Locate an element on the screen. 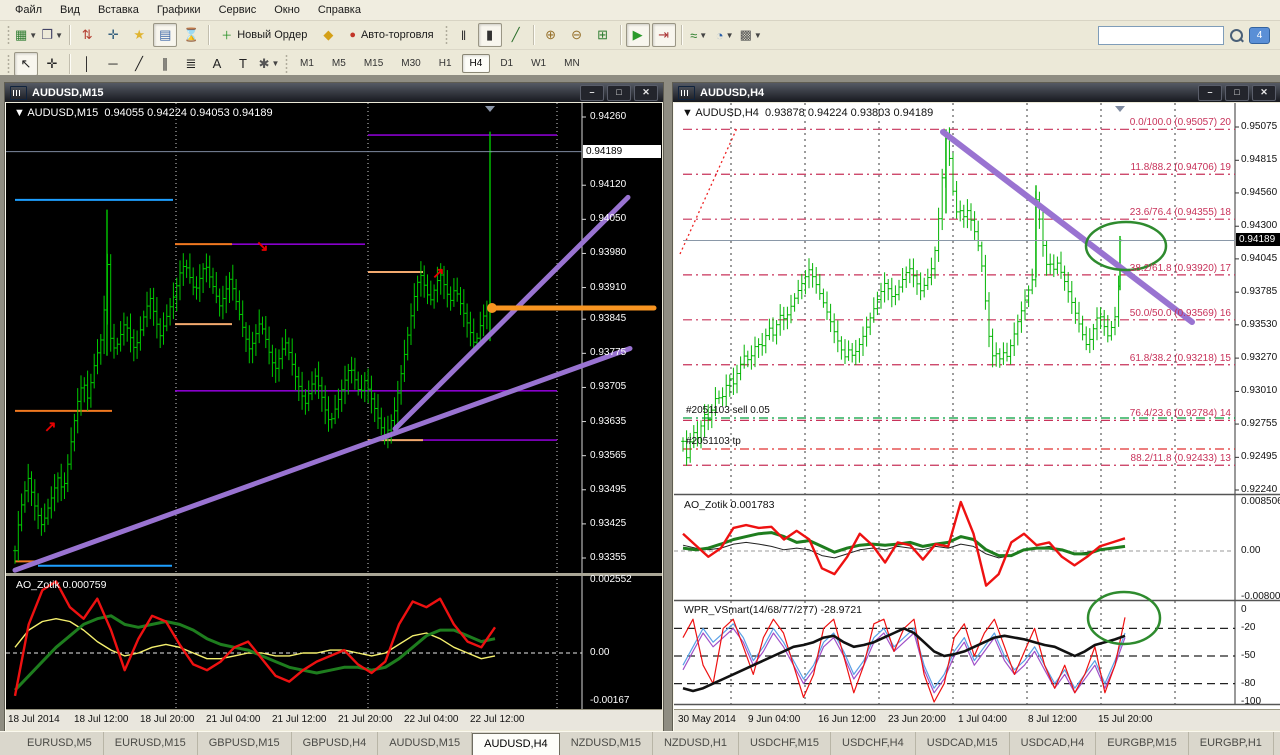 The height and width of the screenshot is (755, 1280). tab-AUDUSD-M15: AUDUSD,M15 is located at coordinates (425, 743).